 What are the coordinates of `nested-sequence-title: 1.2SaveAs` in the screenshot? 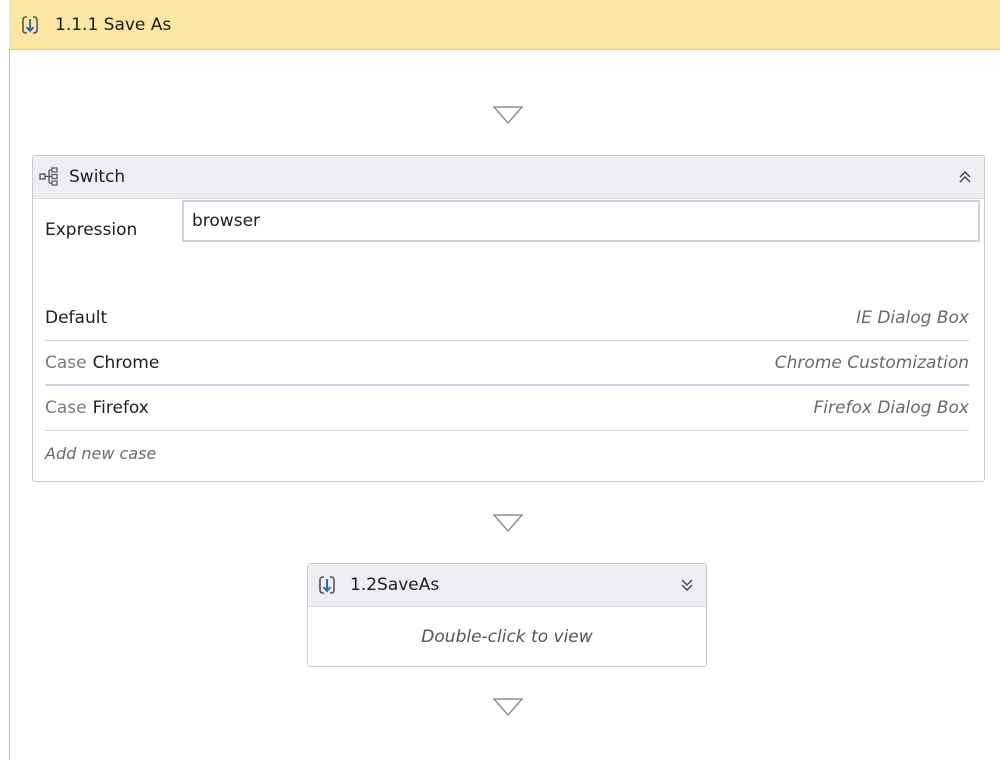 It's located at (395, 585).